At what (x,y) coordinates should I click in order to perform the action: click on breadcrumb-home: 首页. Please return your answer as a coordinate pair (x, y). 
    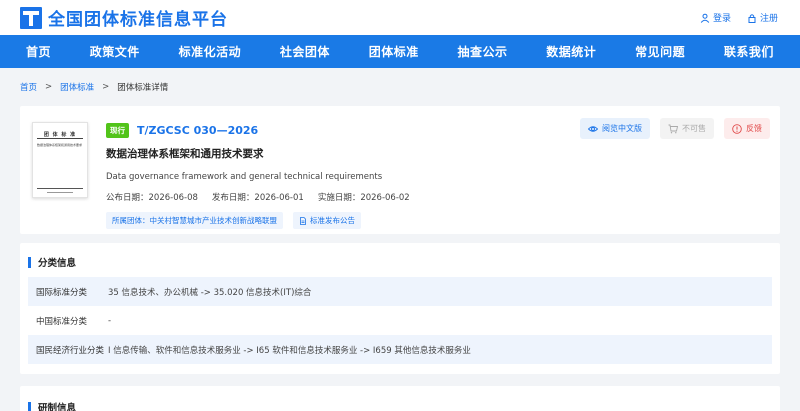
    Looking at the image, I should click on (28, 87).